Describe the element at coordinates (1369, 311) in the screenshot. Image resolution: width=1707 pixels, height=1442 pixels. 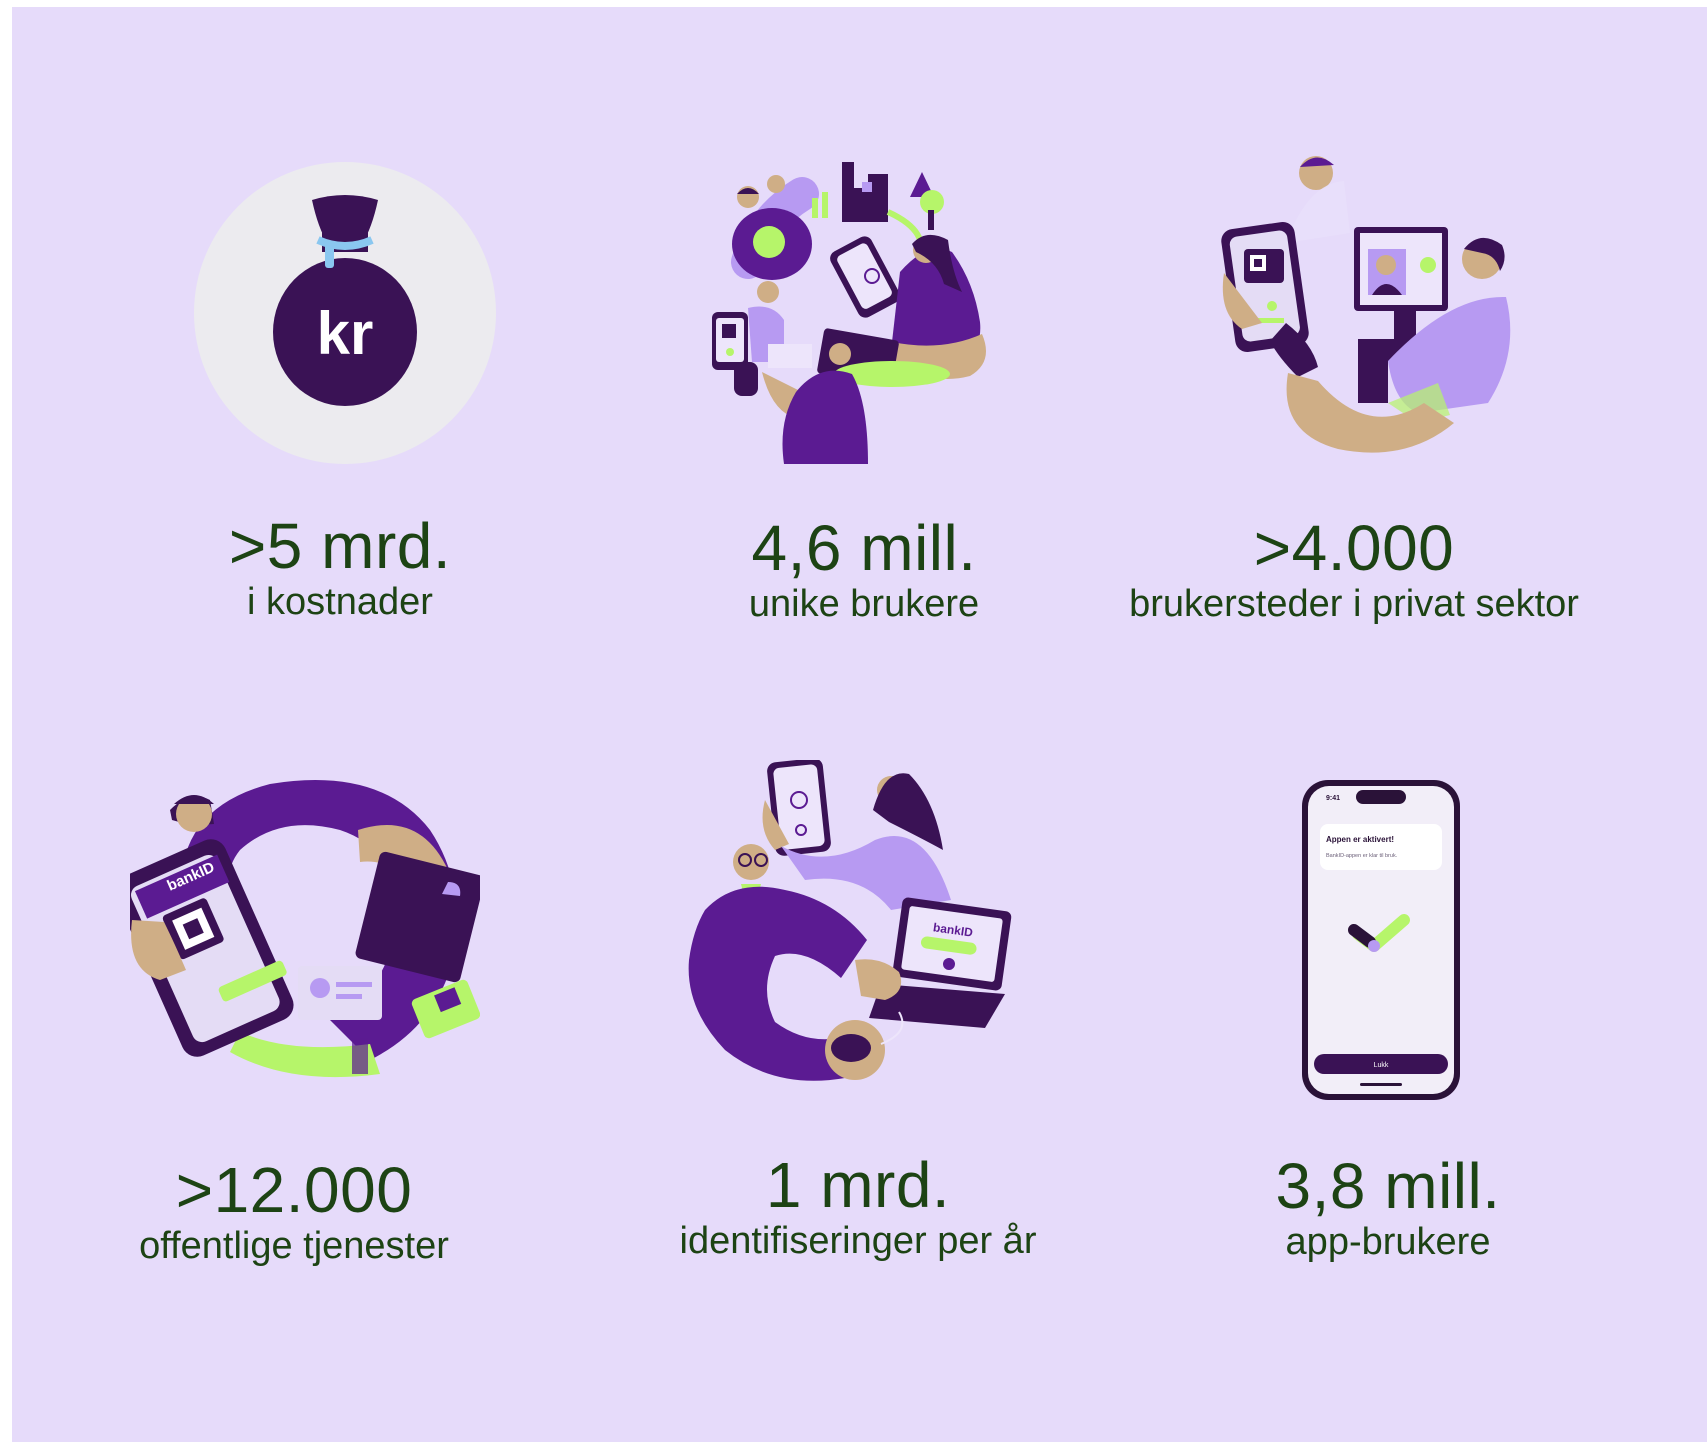
I see `phone-monitor-icon` at that location.